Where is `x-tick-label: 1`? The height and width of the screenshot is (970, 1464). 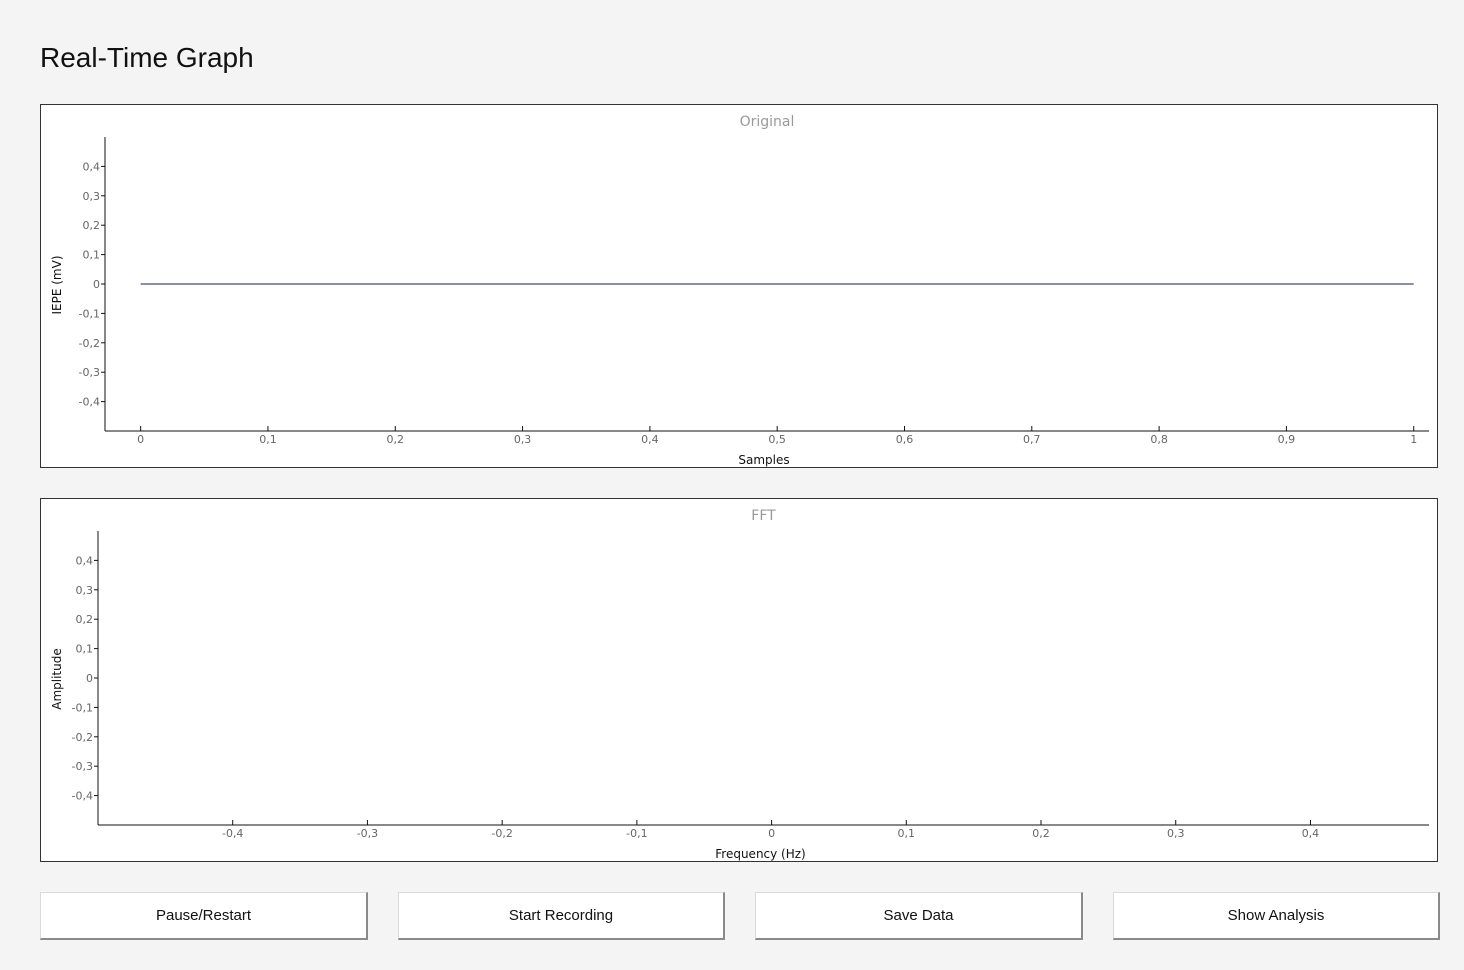 x-tick-label: 1 is located at coordinates (1413, 439).